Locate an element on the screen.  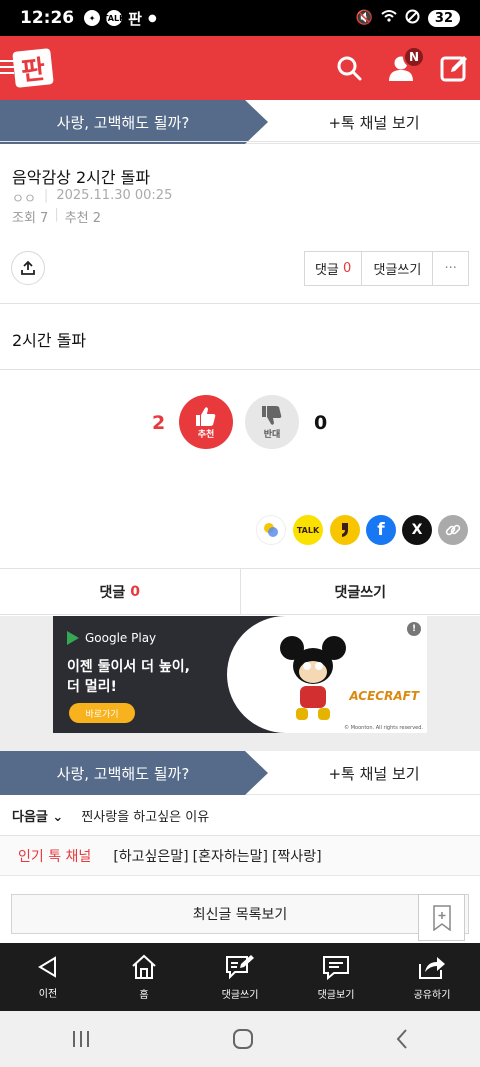
comment-view-icon is located at coordinates (336, 967).